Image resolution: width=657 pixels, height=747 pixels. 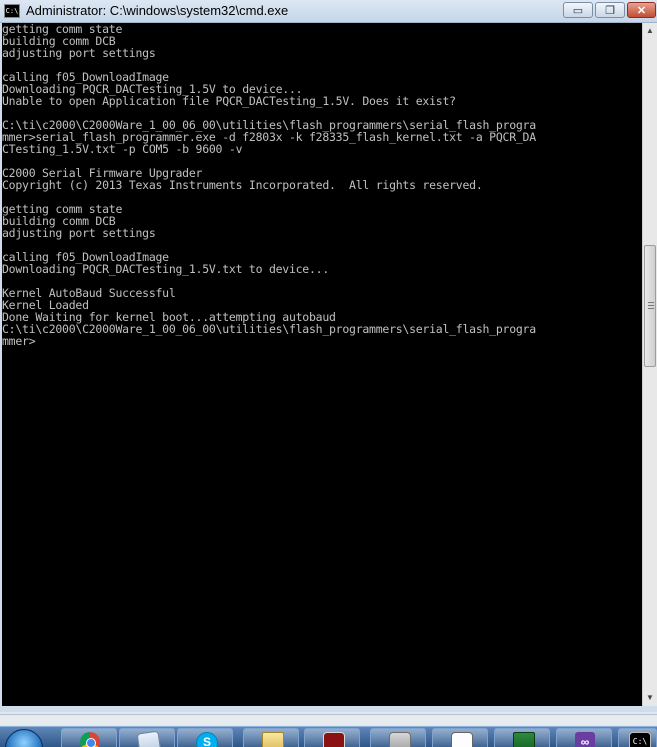 I want to click on taskbar-skype: S, so click(x=205, y=737).